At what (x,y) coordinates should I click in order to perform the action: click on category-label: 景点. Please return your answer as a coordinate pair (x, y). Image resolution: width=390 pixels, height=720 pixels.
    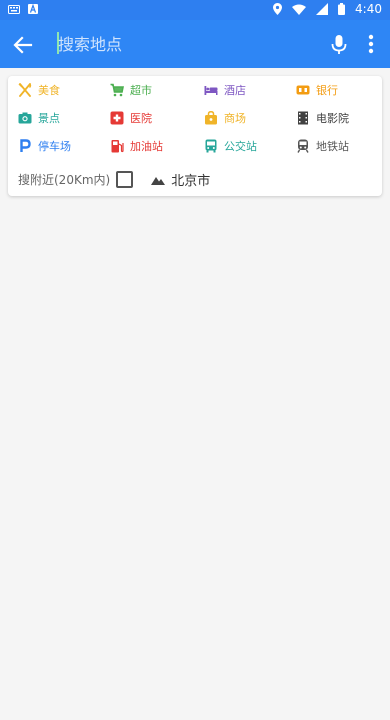
    Looking at the image, I should click on (49, 118).